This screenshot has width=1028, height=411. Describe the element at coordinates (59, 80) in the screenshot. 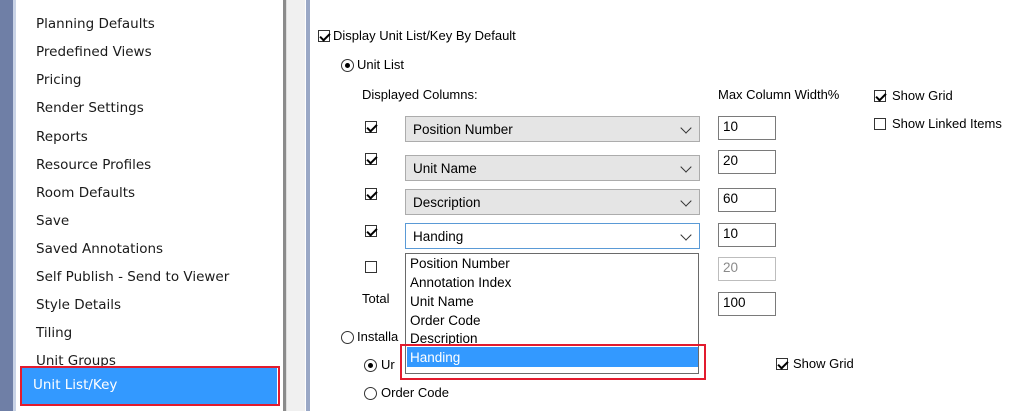

I see `sidebar-item-pricing: Pricing` at that location.